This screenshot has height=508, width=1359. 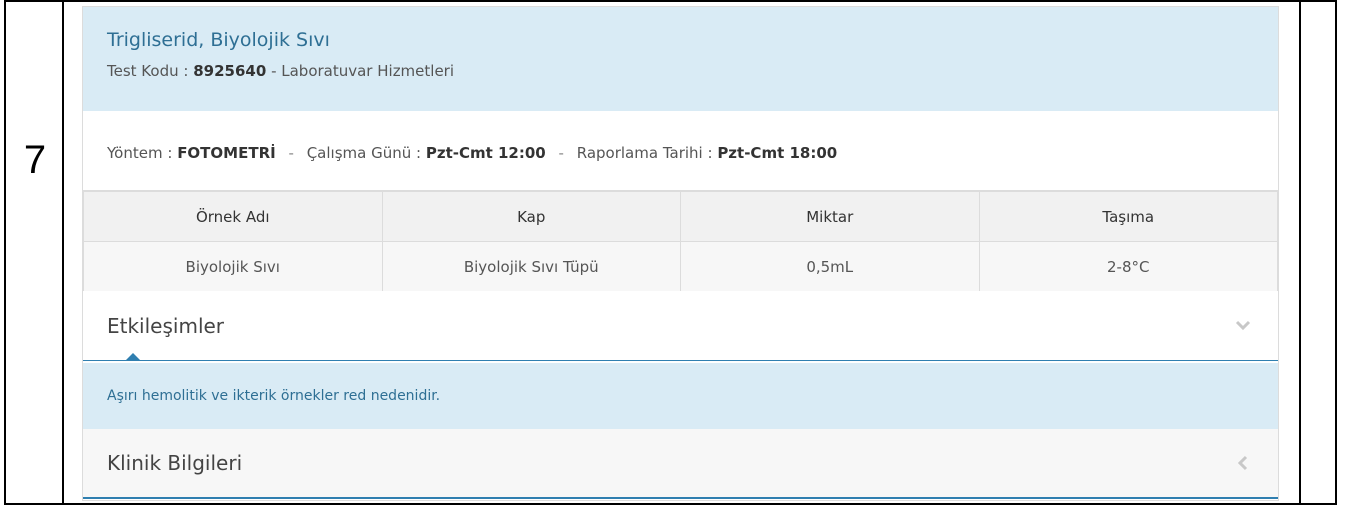 What do you see at coordinates (777, 153) in the screenshot?
I see `report-value: Pzt-Cmt 18:00` at bounding box center [777, 153].